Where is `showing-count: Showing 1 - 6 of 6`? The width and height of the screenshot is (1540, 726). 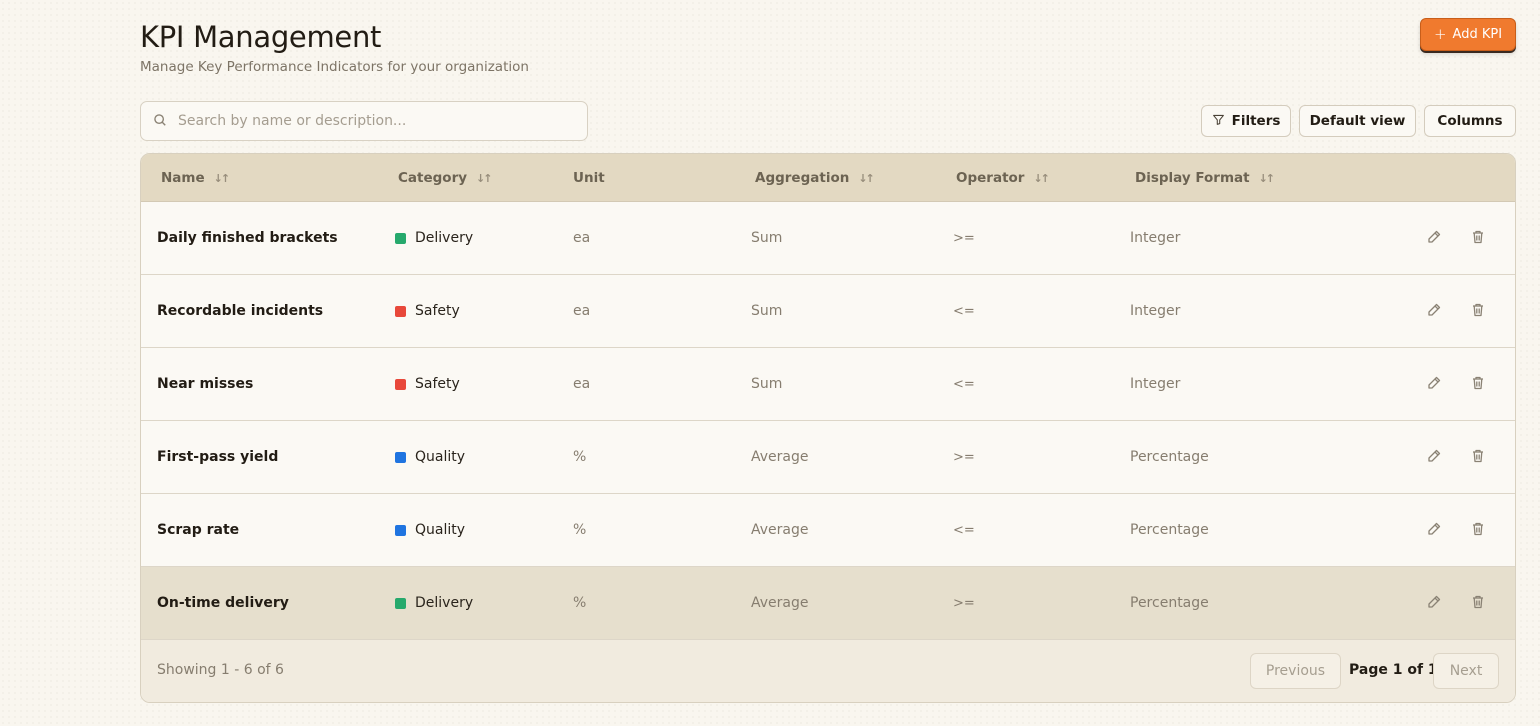
showing-count: Showing 1 - 6 of 6 is located at coordinates (220, 670).